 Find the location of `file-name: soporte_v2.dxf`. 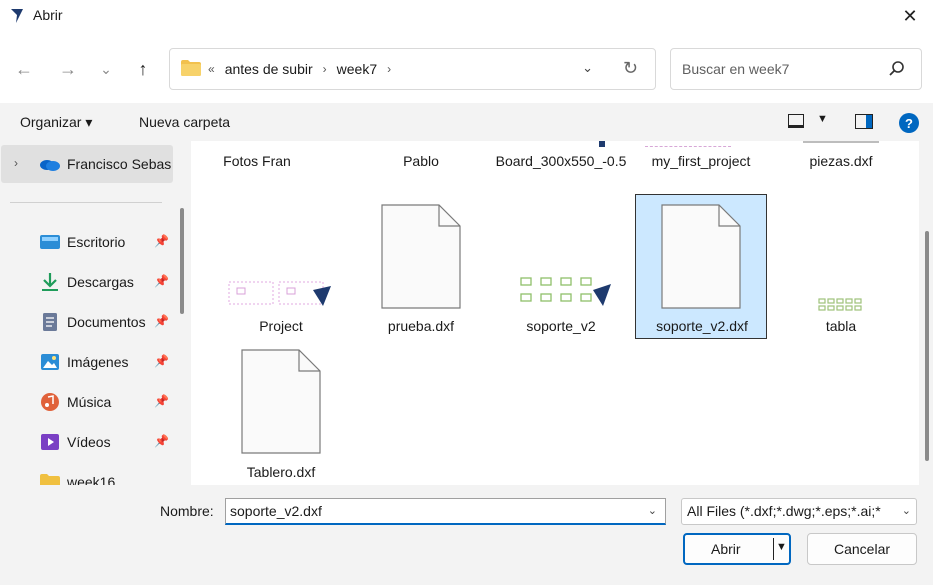

file-name: soporte_v2.dxf is located at coordinates (702, 326).